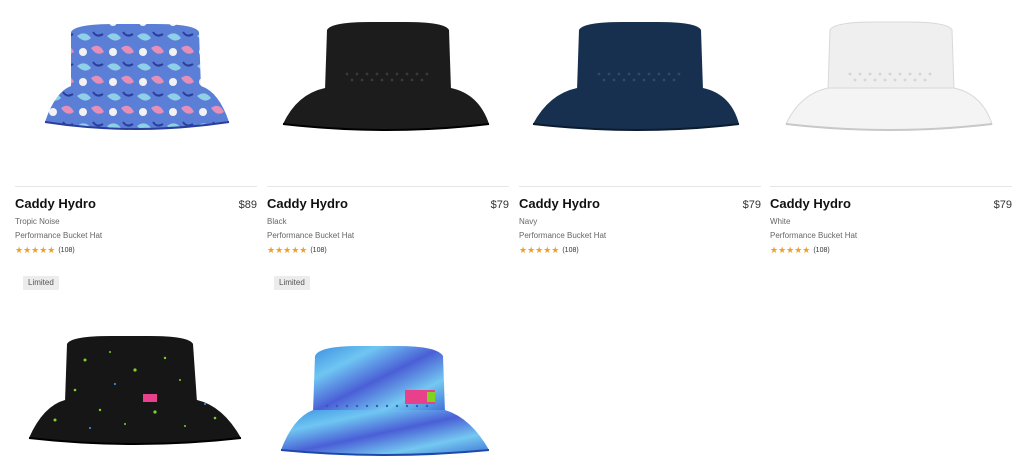 This screenshot has width=1024, height=471. Describe the element at coordinates (640, 80) in the screenshot. I see `product-image-navy` at that location.